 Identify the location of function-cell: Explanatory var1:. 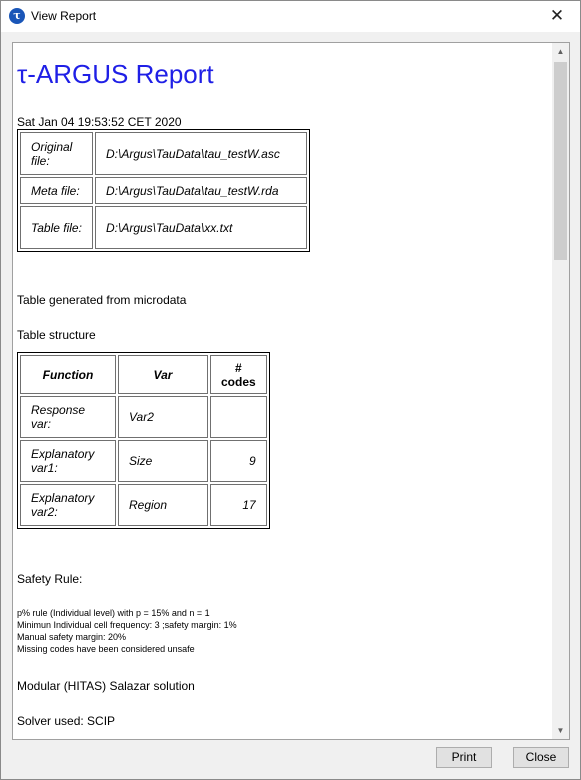
(68, 461).